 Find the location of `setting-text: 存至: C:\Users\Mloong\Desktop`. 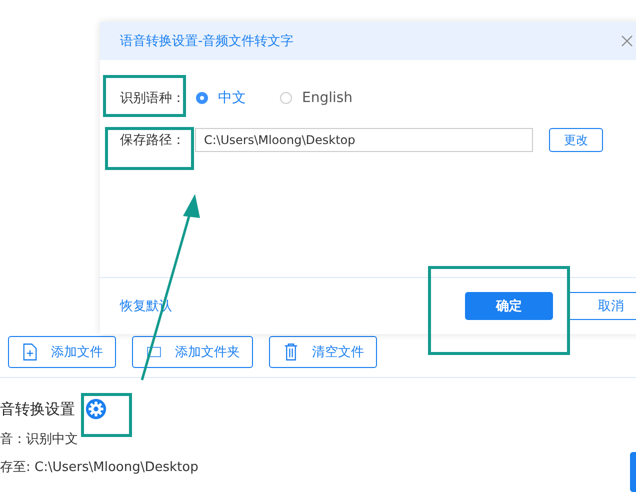

setting-text: 存至: C:\Users\Mloong\Desktop is located at coordinates (100, 467).